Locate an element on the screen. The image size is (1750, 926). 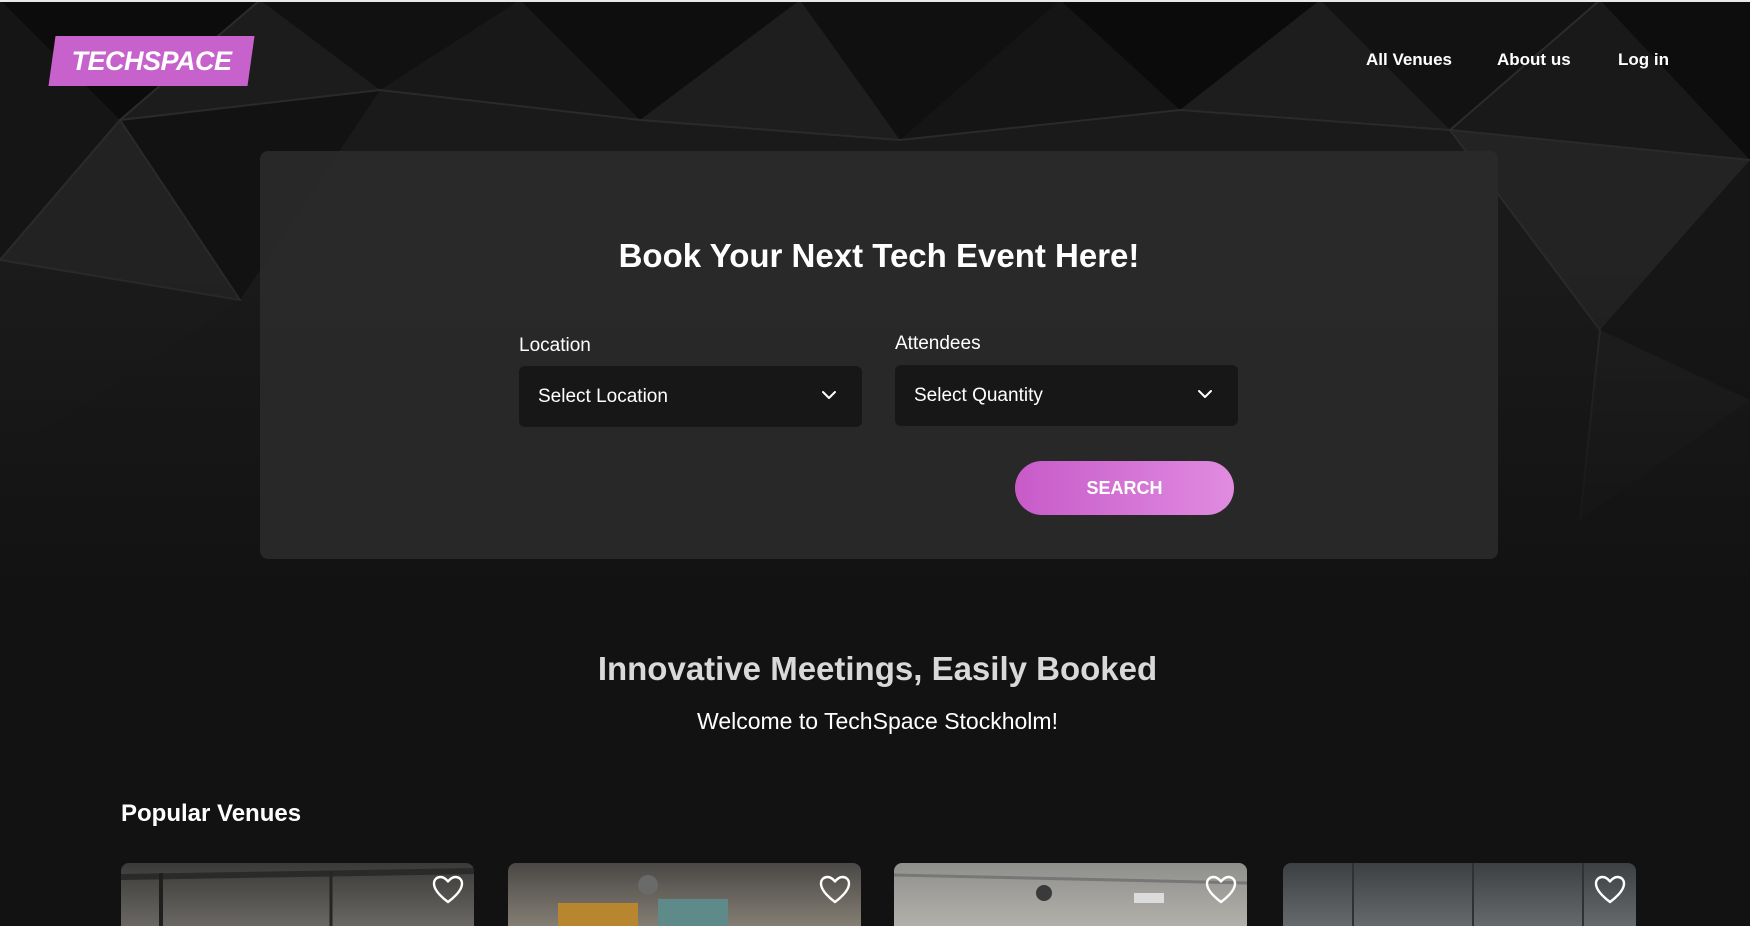
search-button: SEARCH is located at coordinates (1124, 488).